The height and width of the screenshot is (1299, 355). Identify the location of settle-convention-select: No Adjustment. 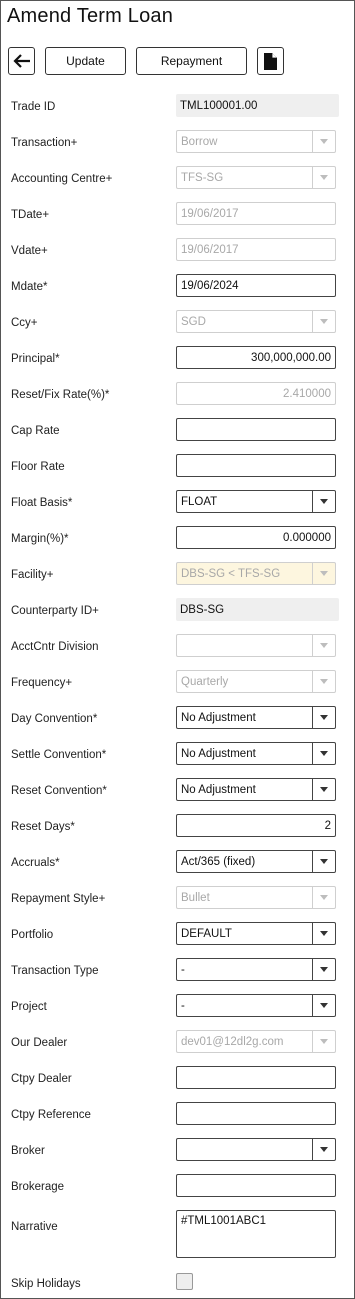
(256, 753).